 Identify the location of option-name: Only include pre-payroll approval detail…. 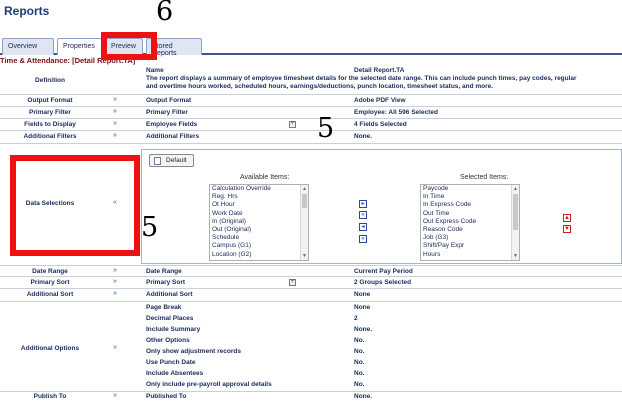
(209, 384).